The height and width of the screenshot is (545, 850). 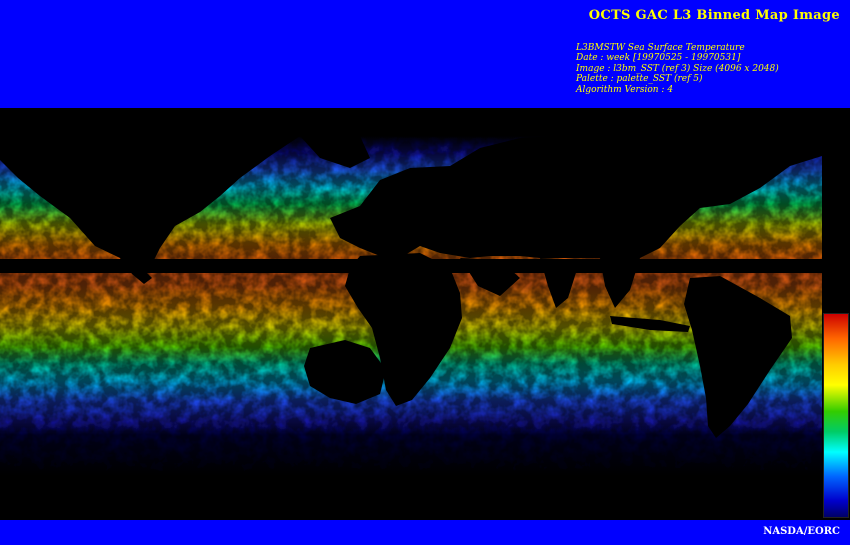 I want to click on color-scale-fill, so click(x=836, y=415).